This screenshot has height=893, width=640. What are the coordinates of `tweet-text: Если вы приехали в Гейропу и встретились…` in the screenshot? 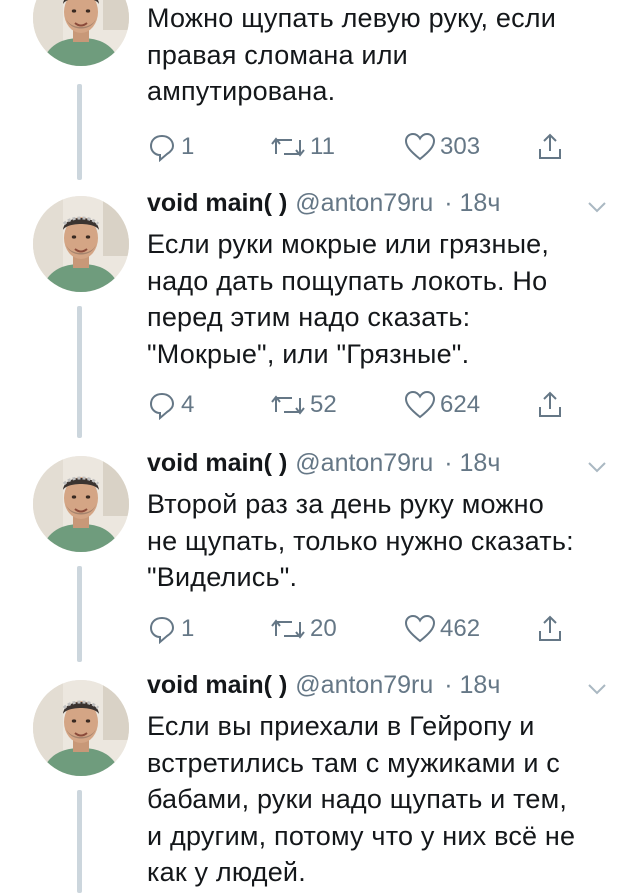 It's located at (361, 799).